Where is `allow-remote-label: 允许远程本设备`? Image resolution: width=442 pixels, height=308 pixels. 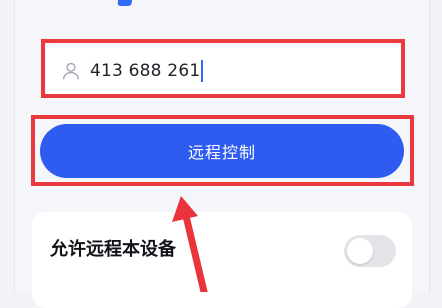
allow-remote-label: 允许远程本设备 is located at coordinates (113, 249).